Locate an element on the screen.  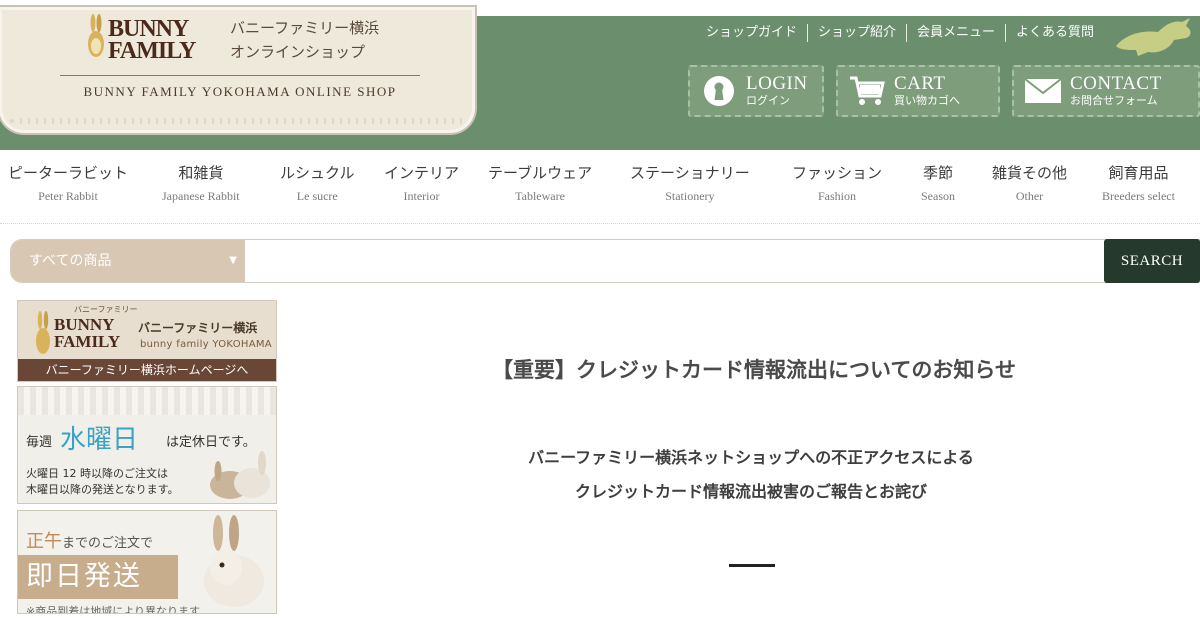
login-label: LOGIN is located at coordinates (777, 83).